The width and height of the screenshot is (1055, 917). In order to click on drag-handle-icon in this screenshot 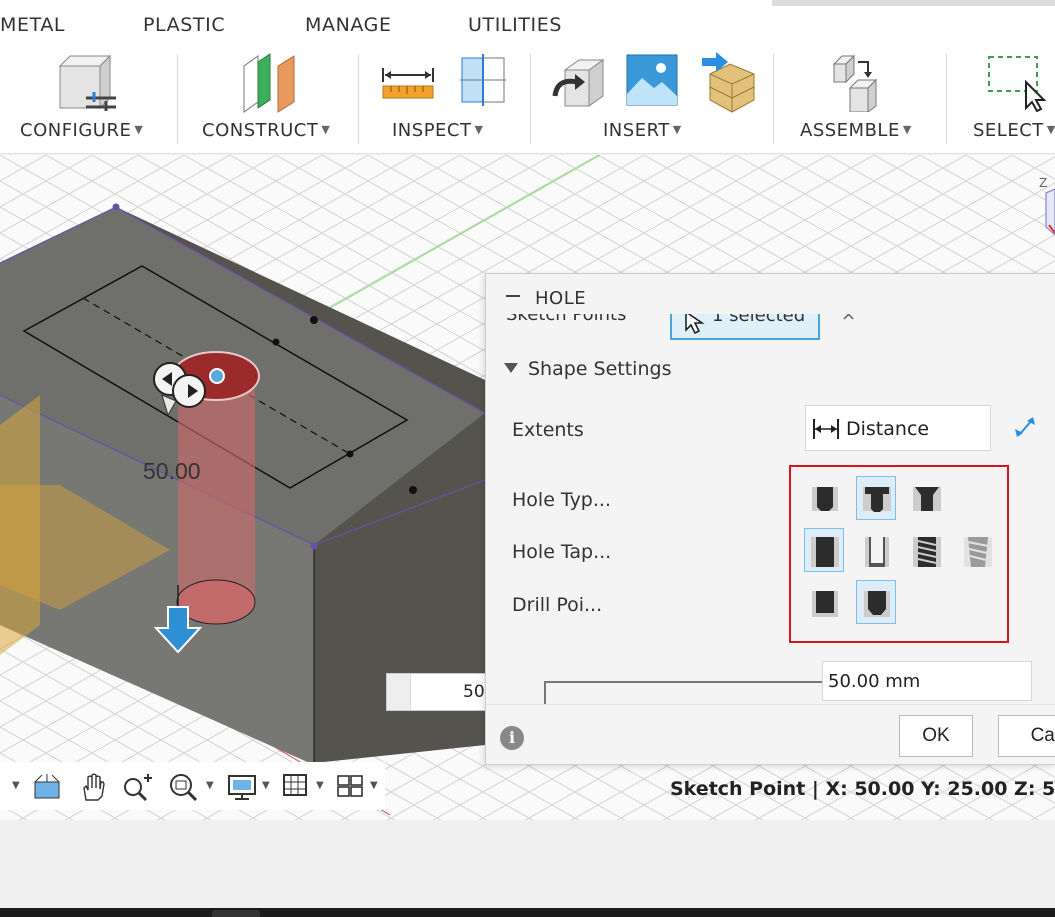, I will do `click(399, 692)`.